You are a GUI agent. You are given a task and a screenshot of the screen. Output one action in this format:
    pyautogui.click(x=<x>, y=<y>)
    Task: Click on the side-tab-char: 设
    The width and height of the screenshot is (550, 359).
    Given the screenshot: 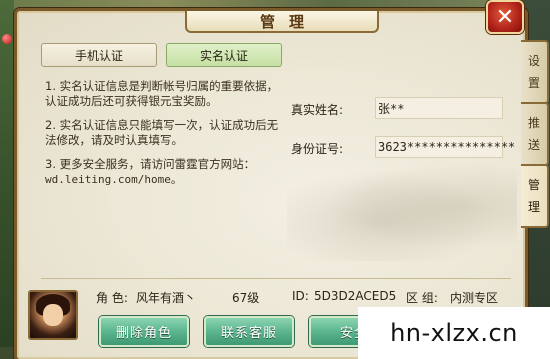 What is the action you would take?
    pyautogui.click(x=533, y=61)
    